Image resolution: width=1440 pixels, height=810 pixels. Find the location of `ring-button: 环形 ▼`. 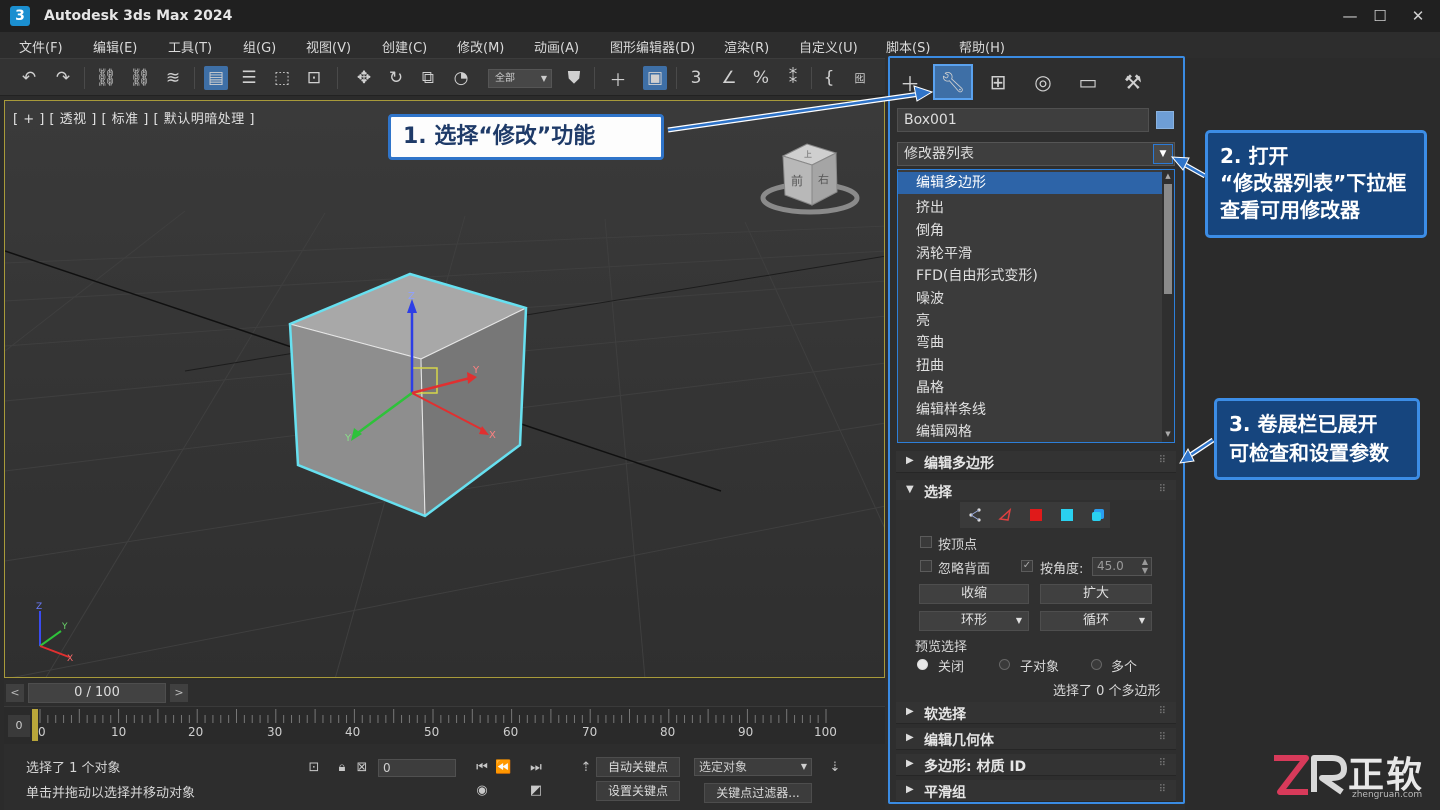

ring-button: 环形 ▼ is located at coordinates (974, 621).